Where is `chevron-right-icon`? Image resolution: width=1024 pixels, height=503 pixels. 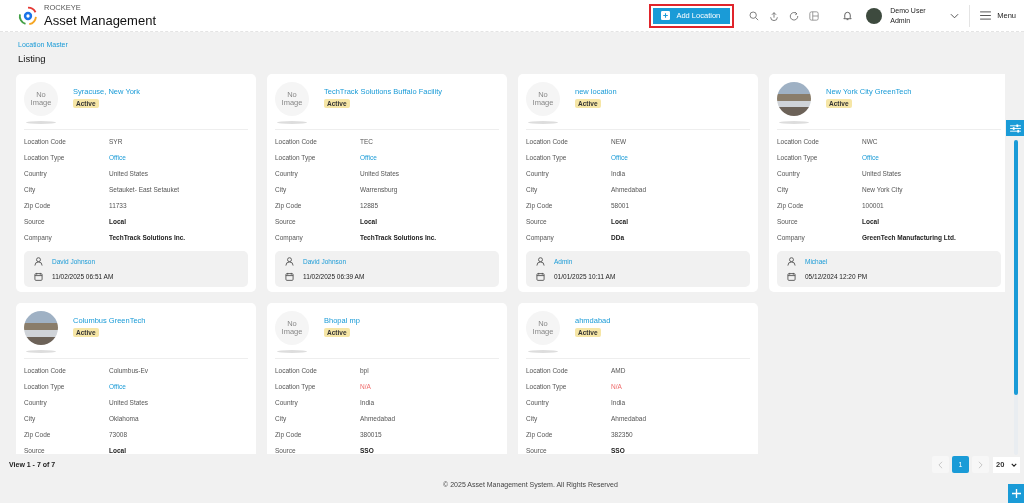
chevron-right-icon is located at coordinates (980, 464).